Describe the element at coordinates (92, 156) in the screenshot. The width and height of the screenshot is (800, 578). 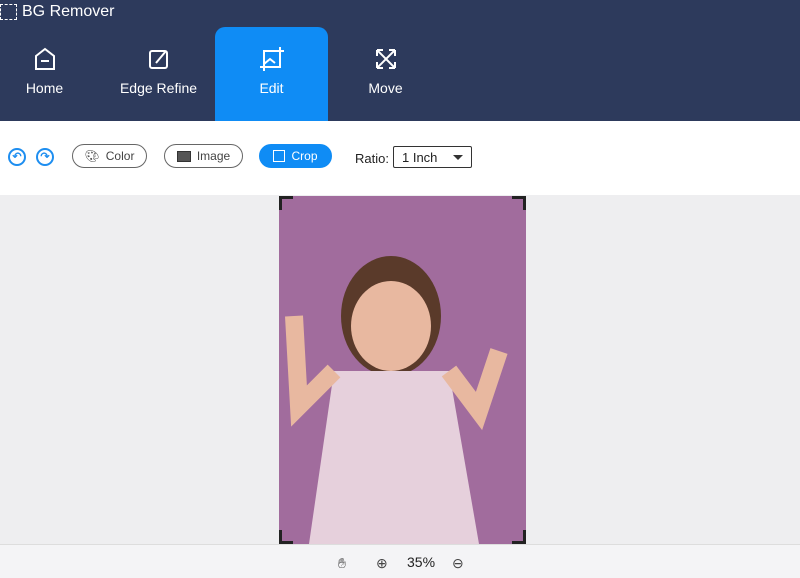
I see `palette-icon: 🎨︎` at that location.